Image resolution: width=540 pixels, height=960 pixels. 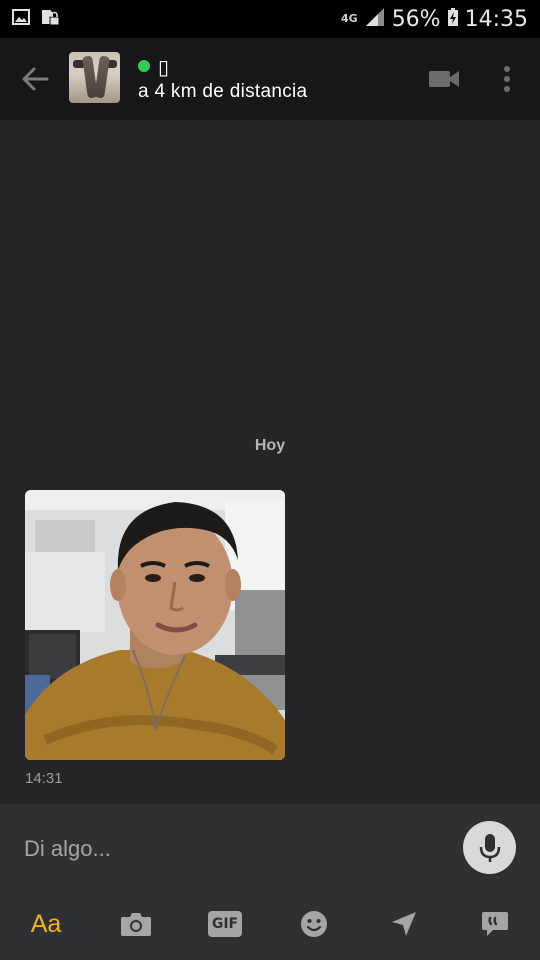 I want to click on gif-button: GIF, so click(x=225, y=924).